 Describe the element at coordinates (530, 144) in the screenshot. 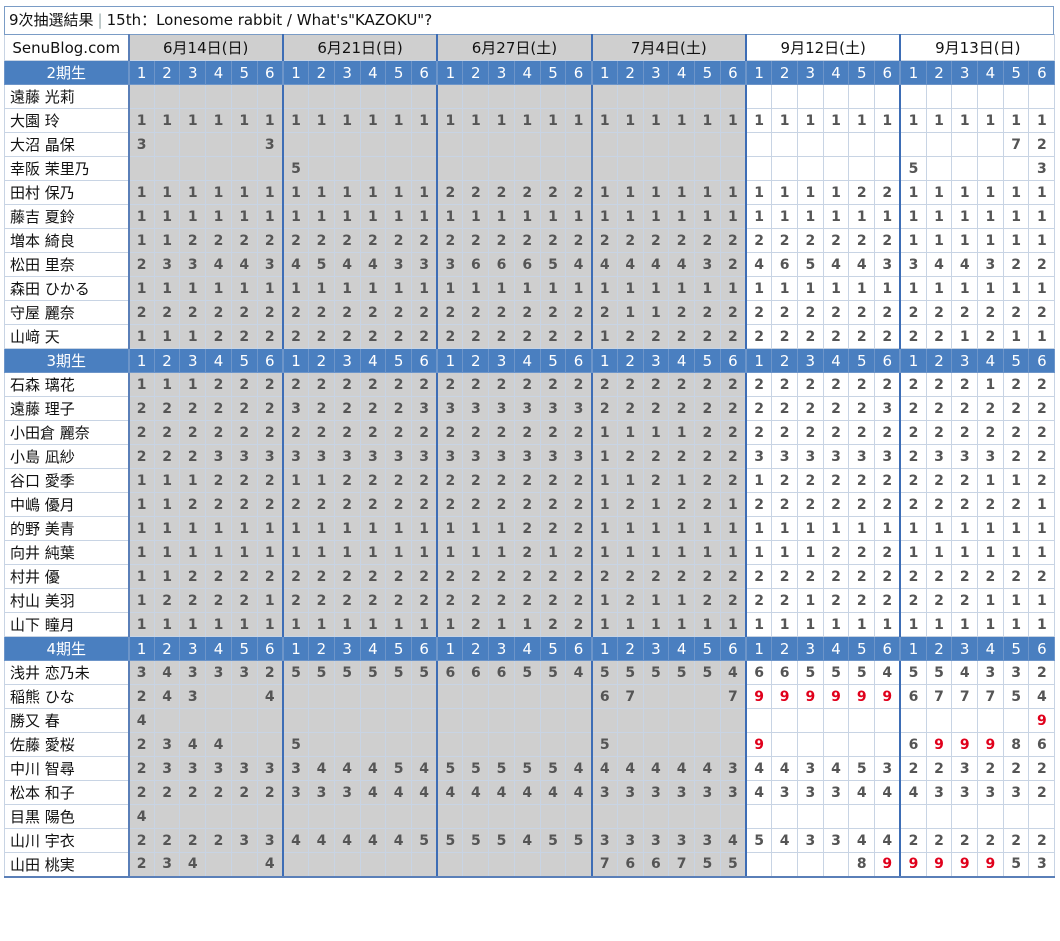

I see `member-row: 大沼 晶保 3 3 7 2` at that location.